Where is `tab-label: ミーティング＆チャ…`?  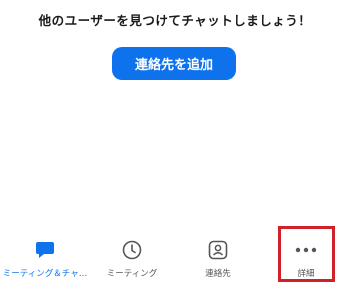
tab-label: ミーティング＆チャ… is located at coordinates (45, 274).